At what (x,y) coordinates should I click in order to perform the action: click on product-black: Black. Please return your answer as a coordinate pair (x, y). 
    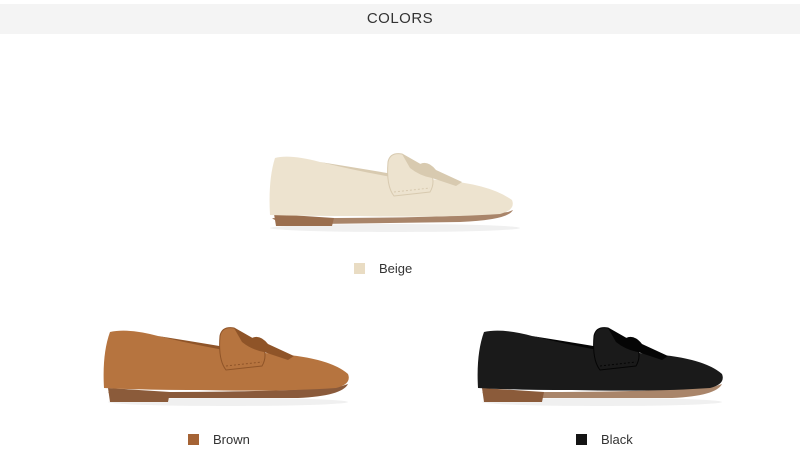
    Looking at the image, I should click on (602, 388).